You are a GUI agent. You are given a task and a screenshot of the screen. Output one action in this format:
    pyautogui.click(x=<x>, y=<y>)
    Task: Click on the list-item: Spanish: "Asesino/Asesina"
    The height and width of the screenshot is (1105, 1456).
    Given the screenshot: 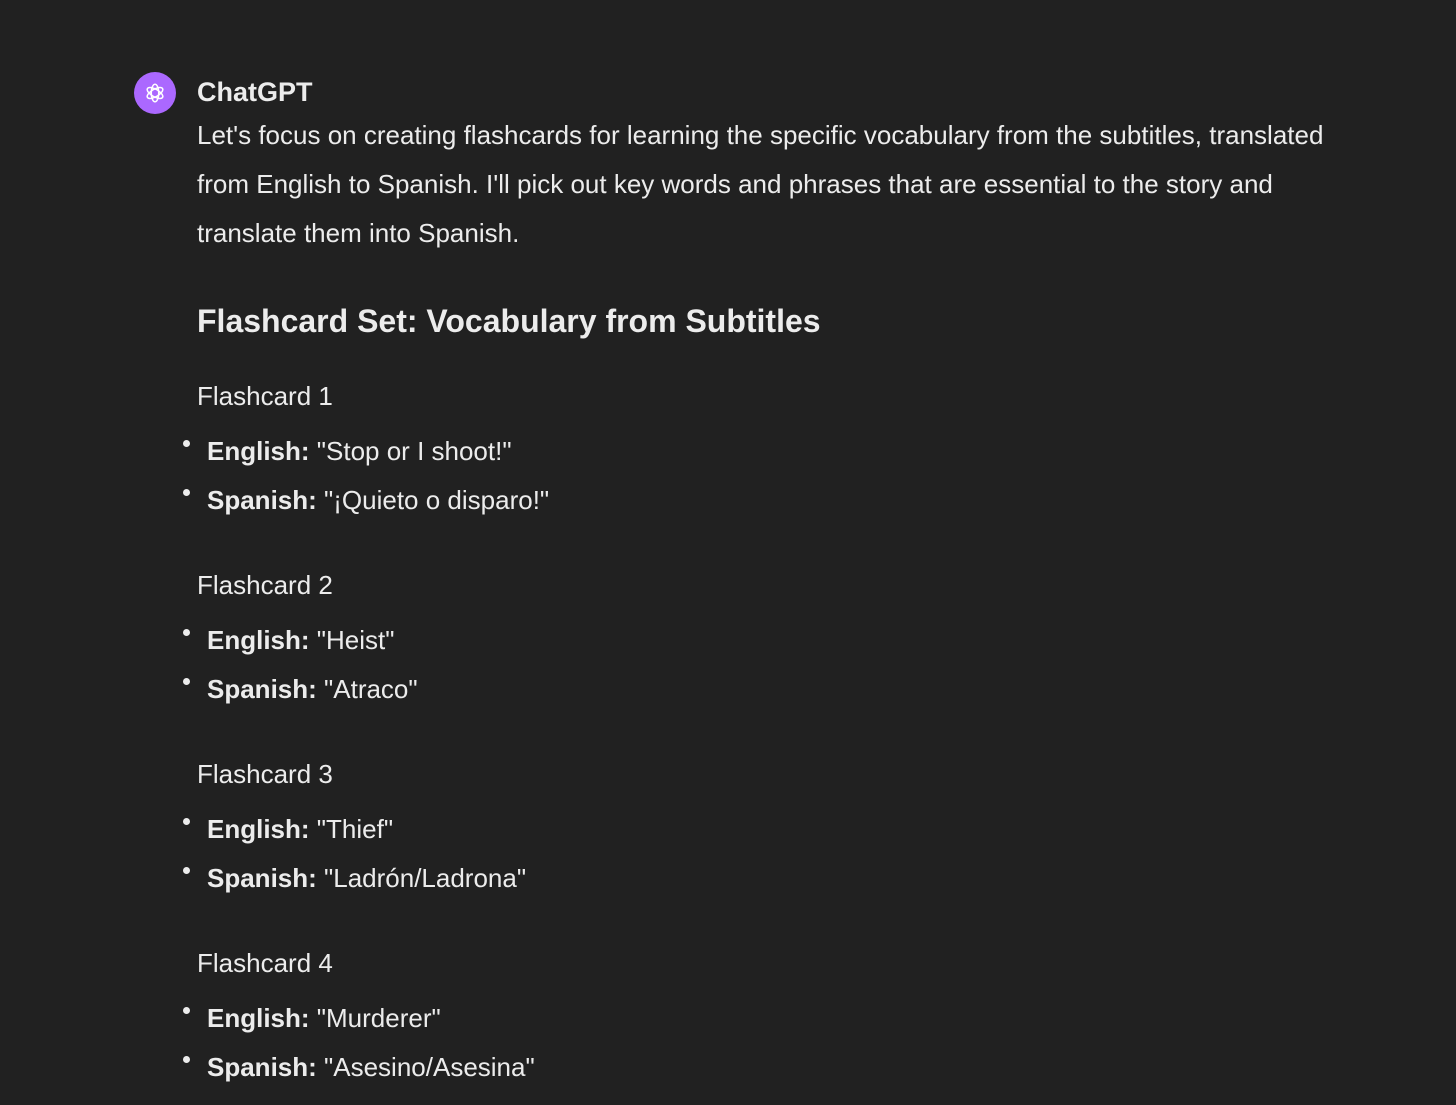 What is the action you would take?
    pyautogui.click(x=770, y=1067)
    